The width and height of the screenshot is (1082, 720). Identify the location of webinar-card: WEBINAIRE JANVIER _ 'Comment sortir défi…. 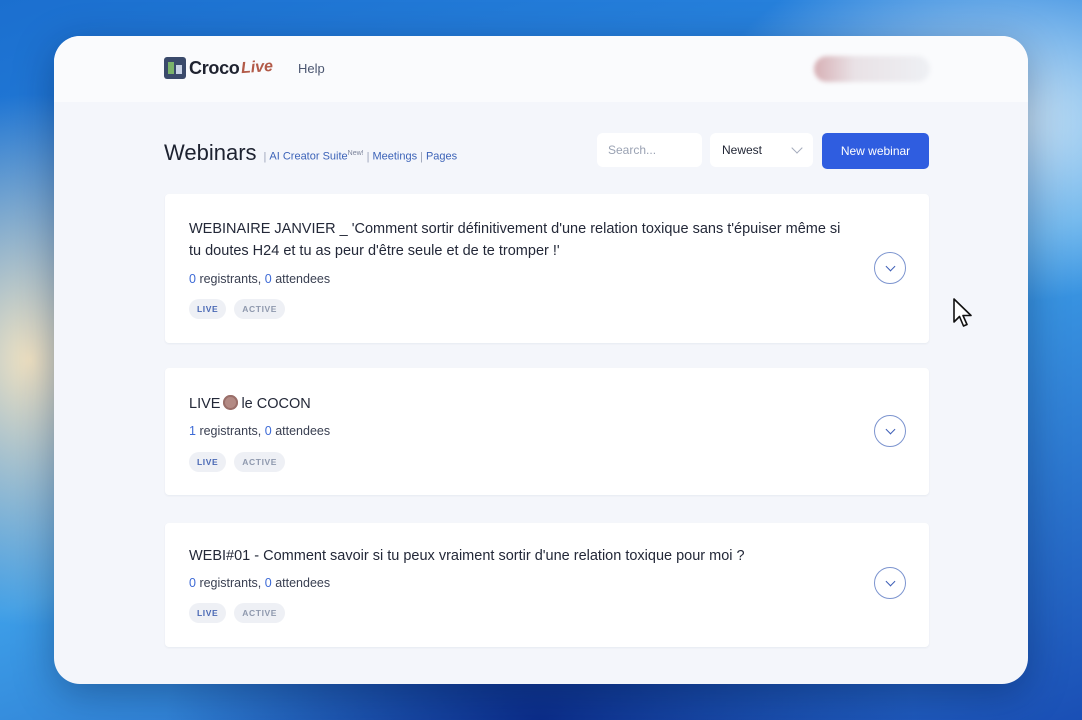
(547, 268).